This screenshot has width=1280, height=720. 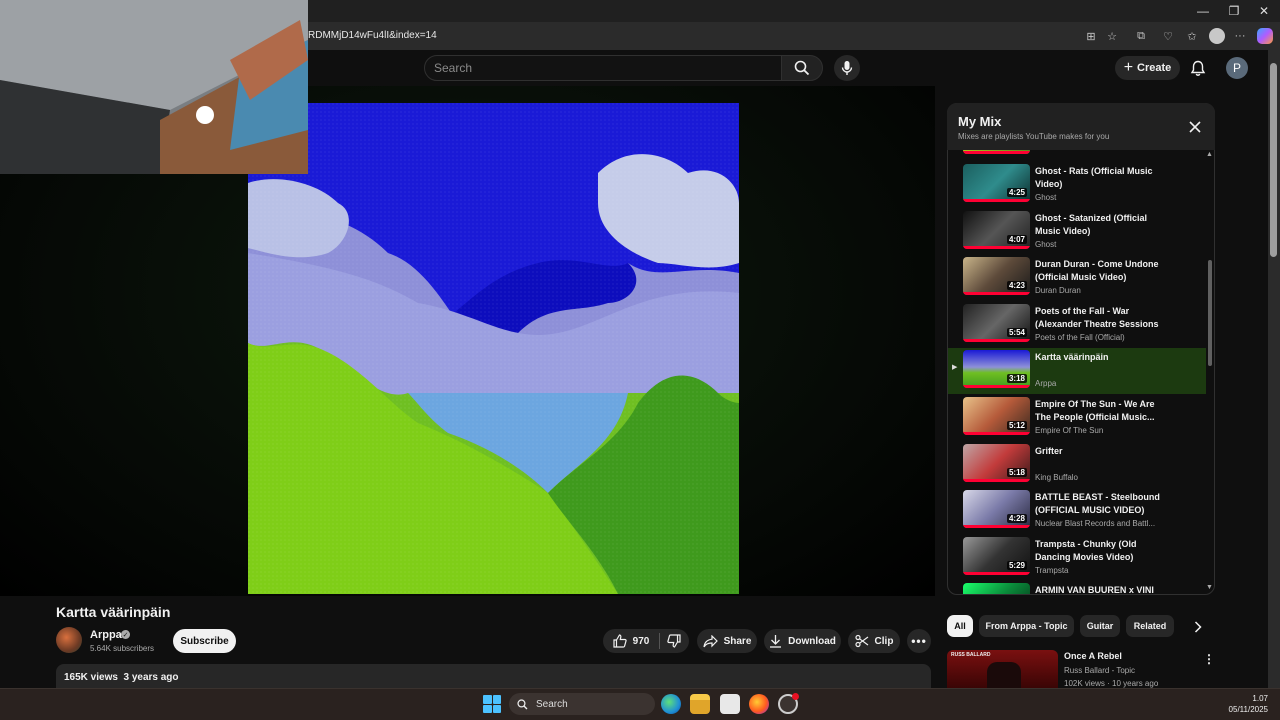 What do you see at coordinates (1112, 36) in the screenshot?
I see `favorite-star-icon: ☆` at bounding box center [1112, 36].